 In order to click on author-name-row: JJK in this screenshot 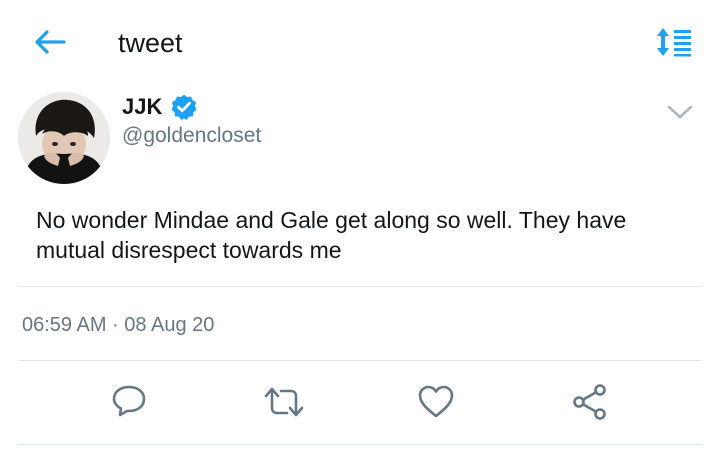, I will do `click(160, 107)`.